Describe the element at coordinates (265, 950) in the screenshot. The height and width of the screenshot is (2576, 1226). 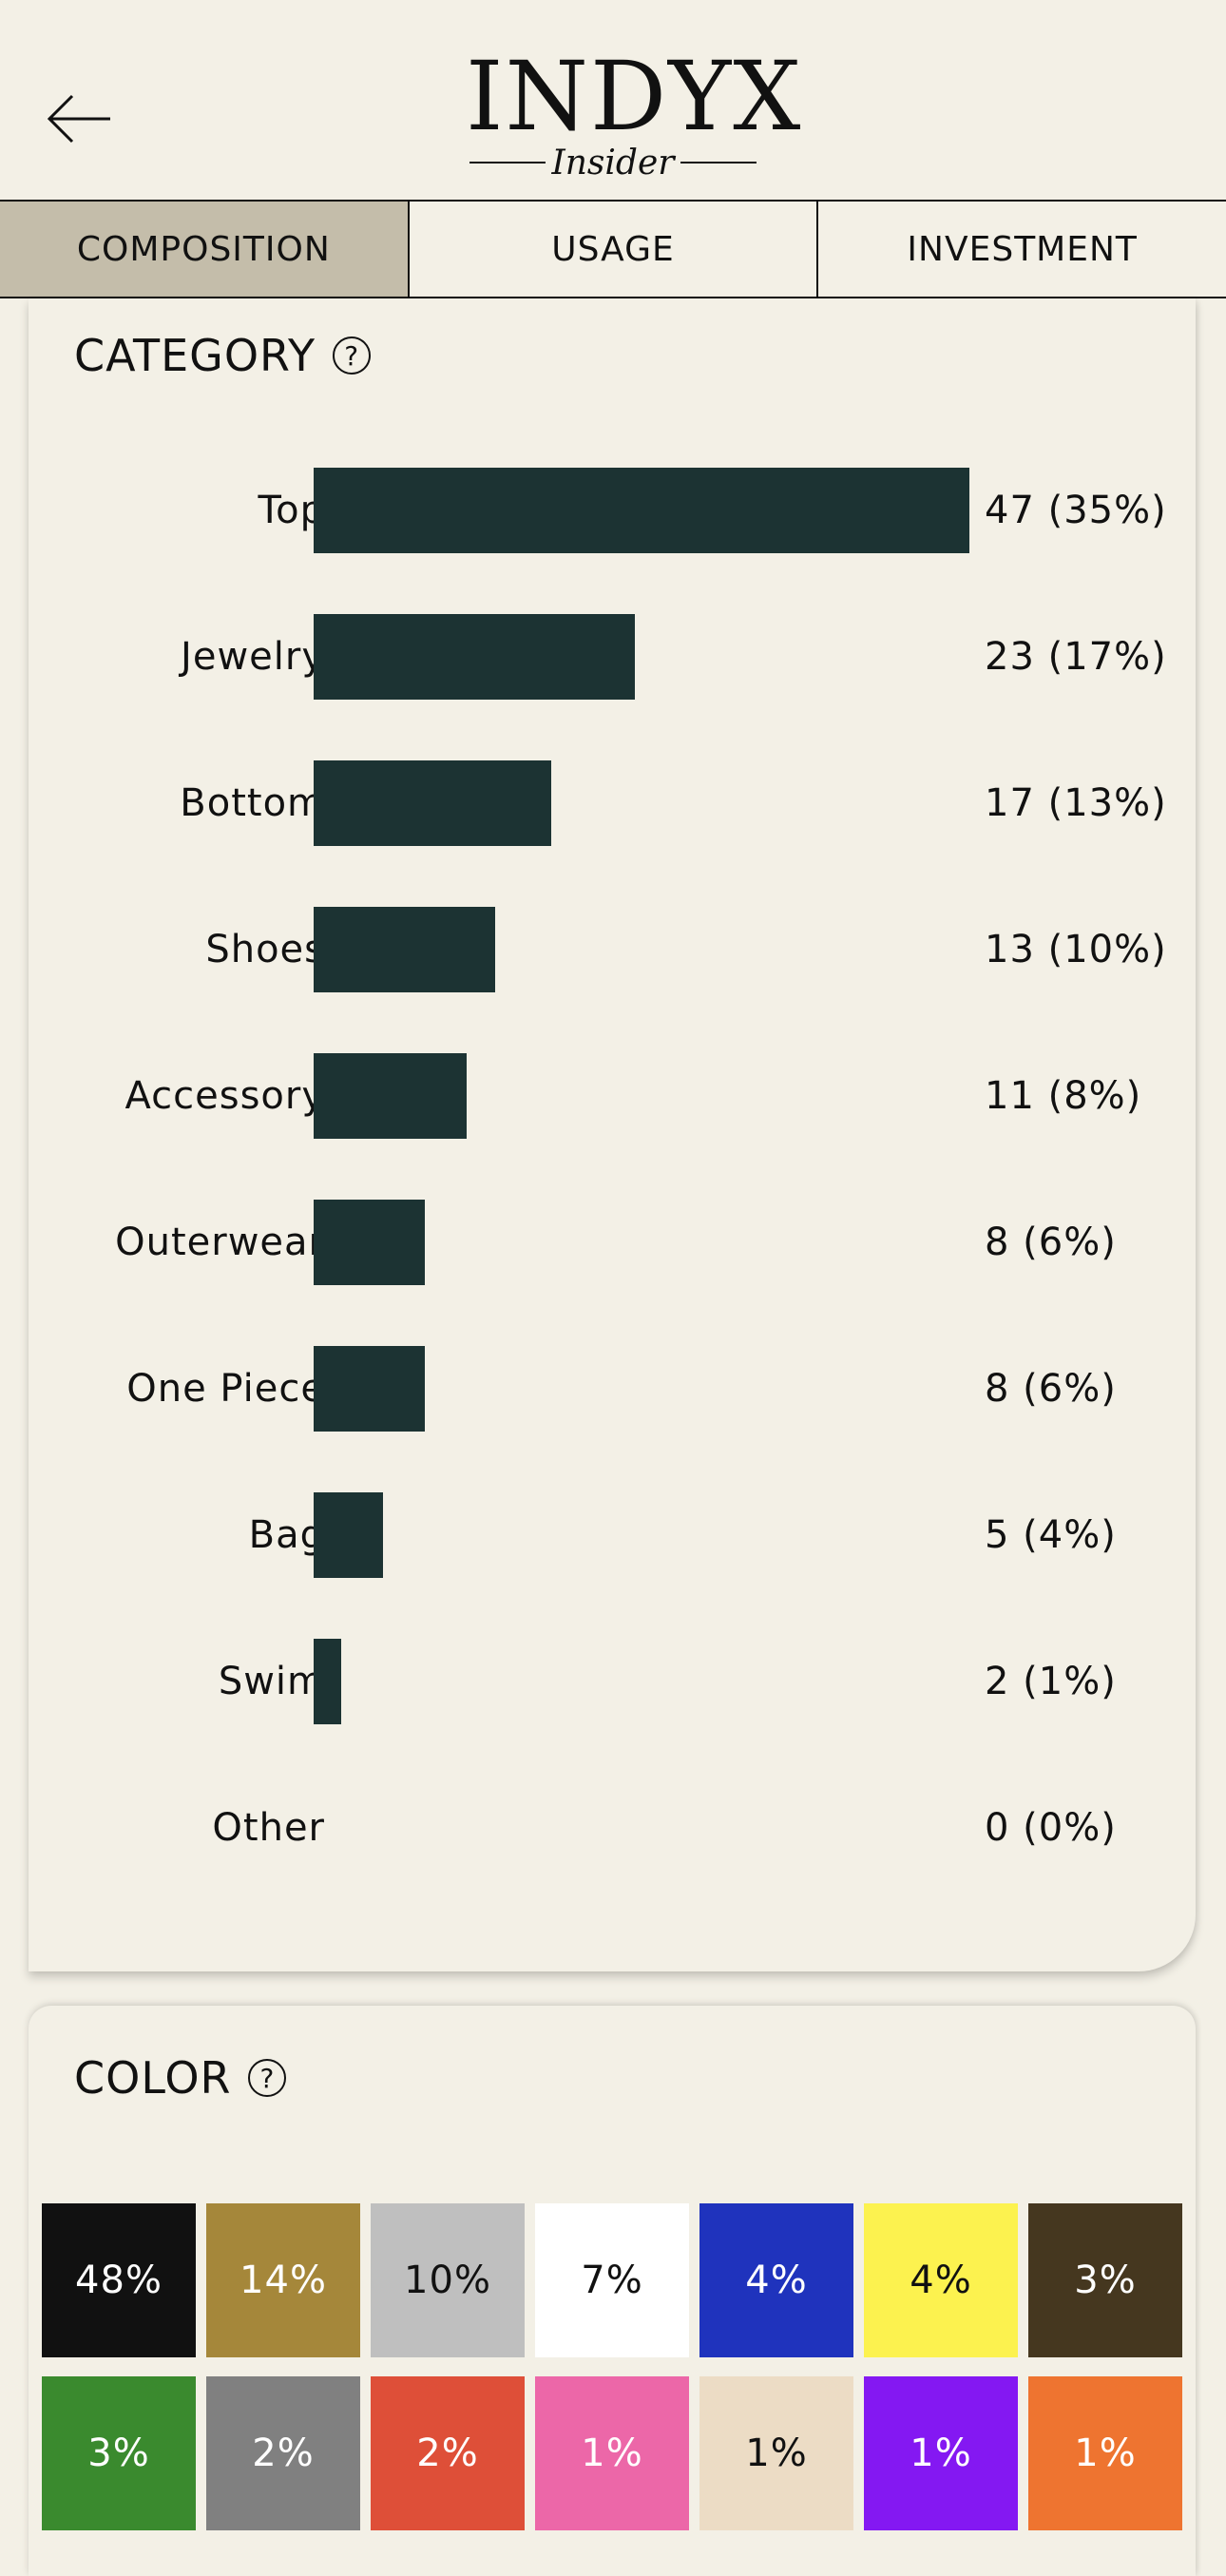
I see `bar-label: Shoes` at that location.